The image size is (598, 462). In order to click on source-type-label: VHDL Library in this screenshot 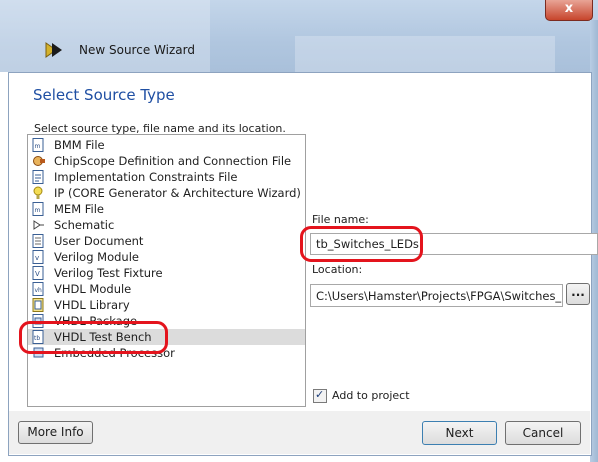, I will do `click(92, 305)`.